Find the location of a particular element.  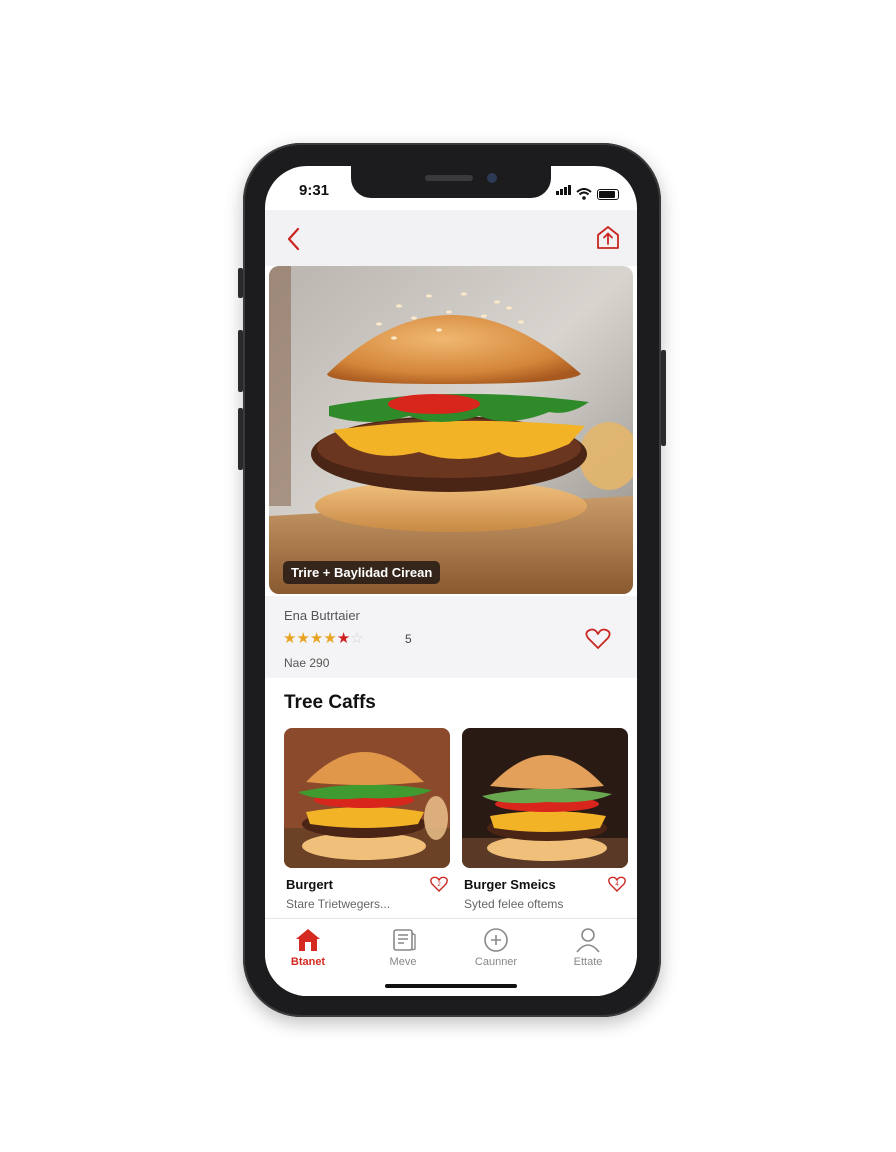

share-button is located at coordinates (608, 237).